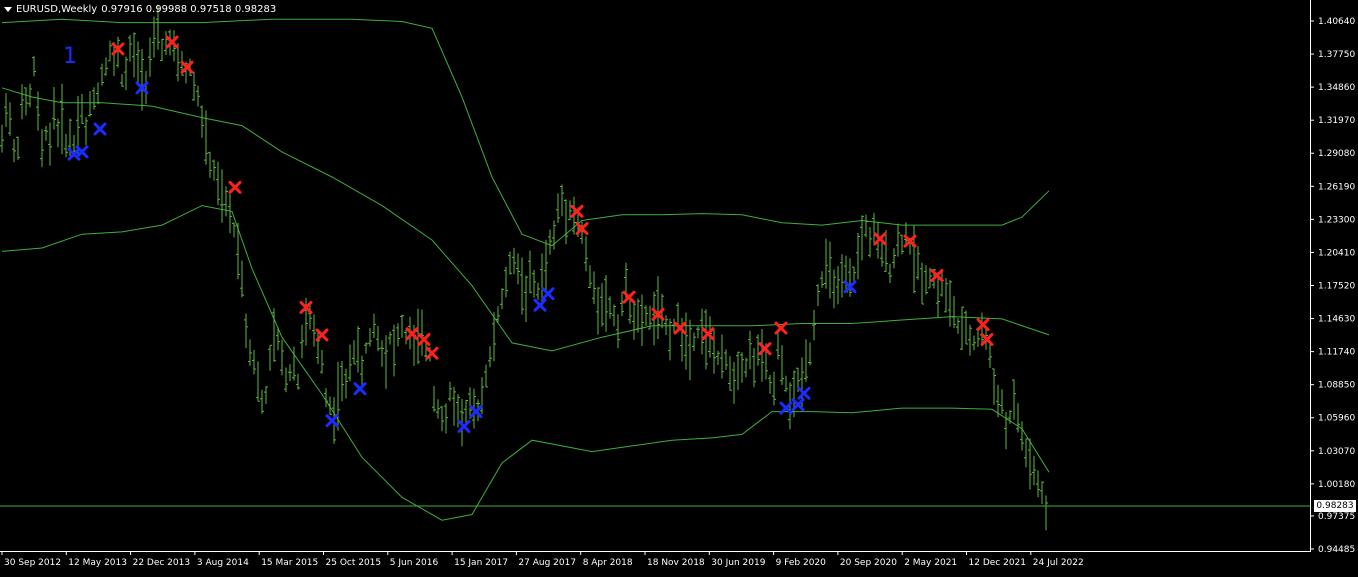 Image resolution: width=1358 pixels, height=577 pixels. What do you see at coordinates (738, 563) in the screenshot?
I see `x-tick-label: 30 Jun 2019` at bounding box center [738, 563].